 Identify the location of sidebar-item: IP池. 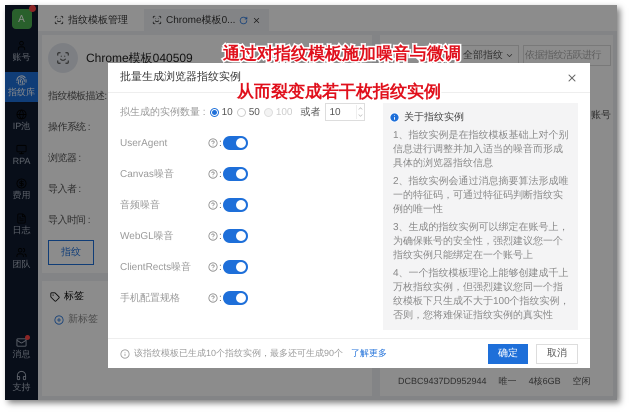
(21, 121).